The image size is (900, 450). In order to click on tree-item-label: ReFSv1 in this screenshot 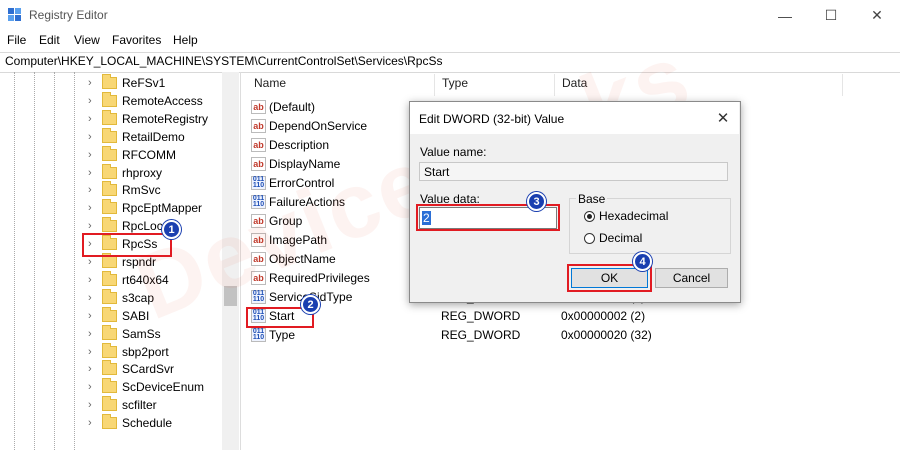, I will do `click(144, 83)`.